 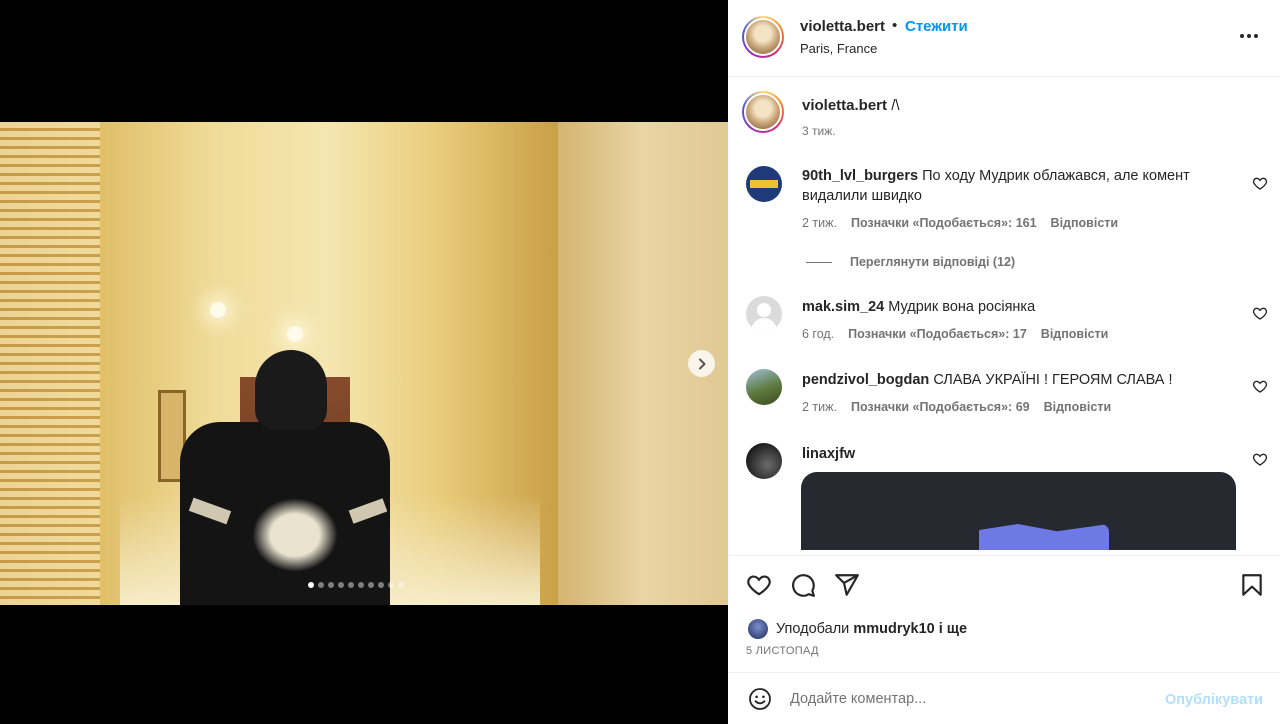 I want to click on bookmark-icon, so click(x=1252, y=585).